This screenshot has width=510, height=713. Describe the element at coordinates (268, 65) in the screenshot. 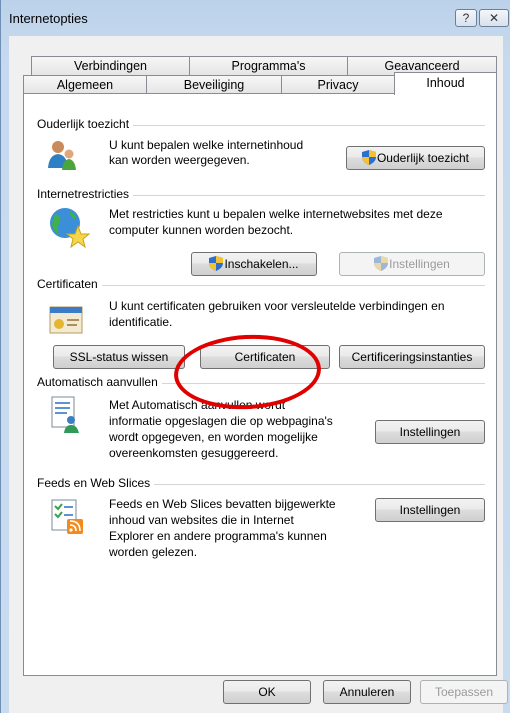

I see `tab-programmas: Programma's` at that location.